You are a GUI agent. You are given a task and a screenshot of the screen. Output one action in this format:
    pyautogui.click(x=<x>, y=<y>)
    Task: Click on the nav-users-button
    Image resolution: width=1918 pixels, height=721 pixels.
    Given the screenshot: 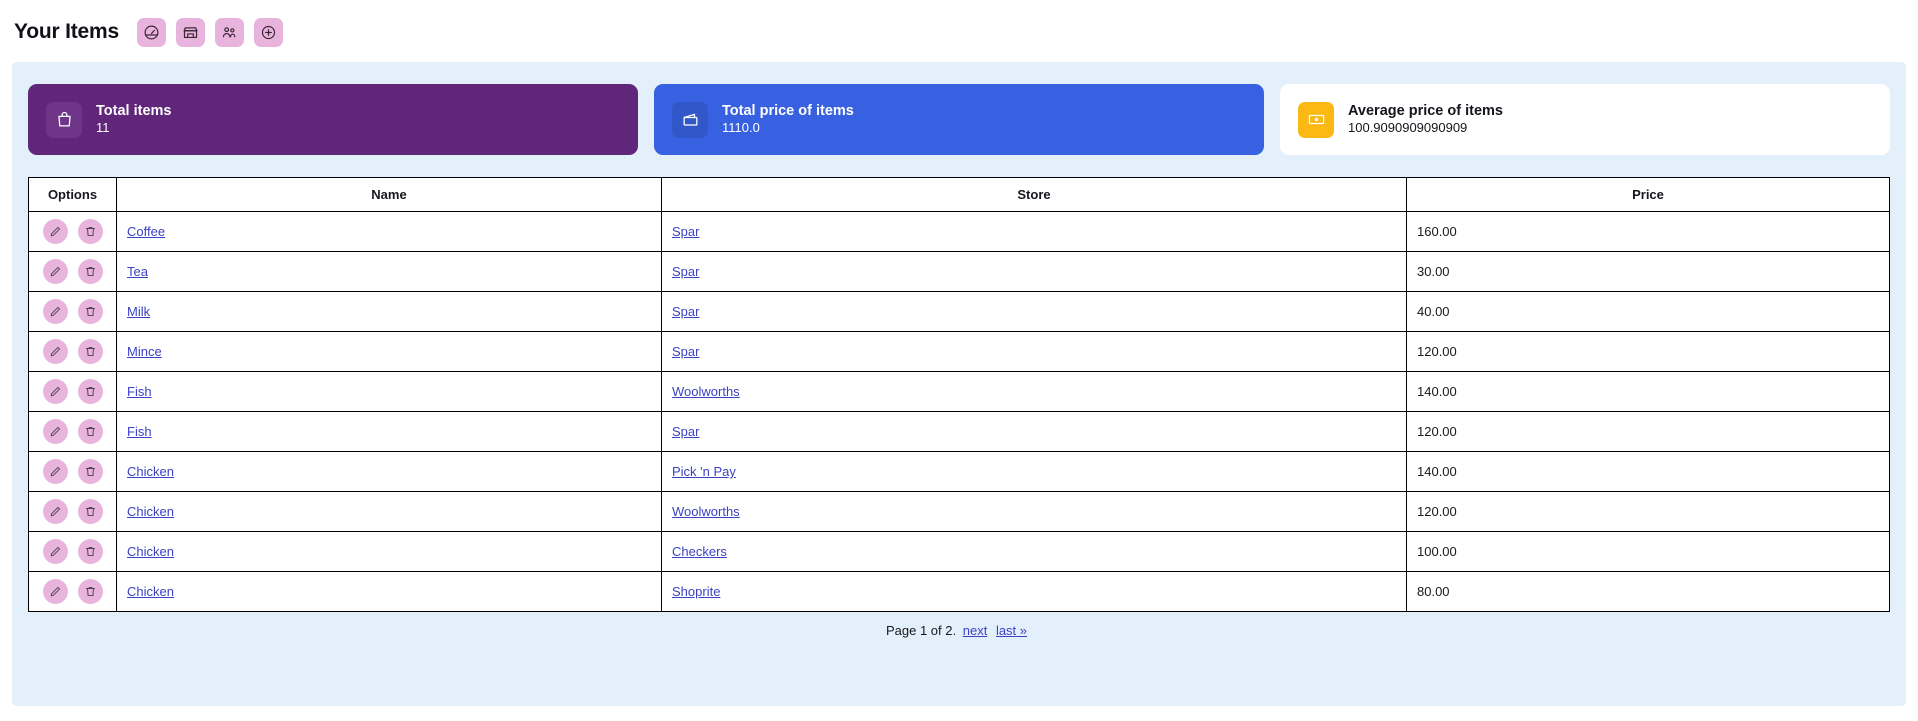 What is the action you would take?
    pyautogui.click(x=229, y=32)
    